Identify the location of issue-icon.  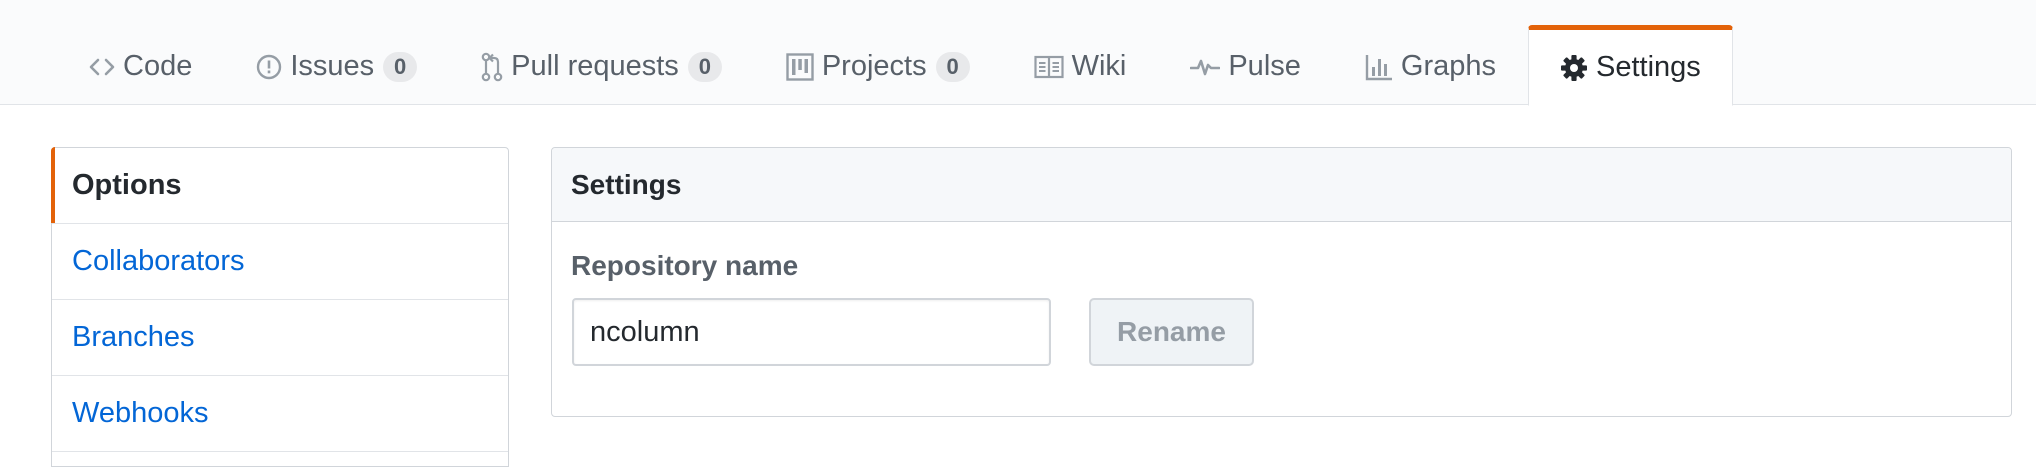
(269, 67).